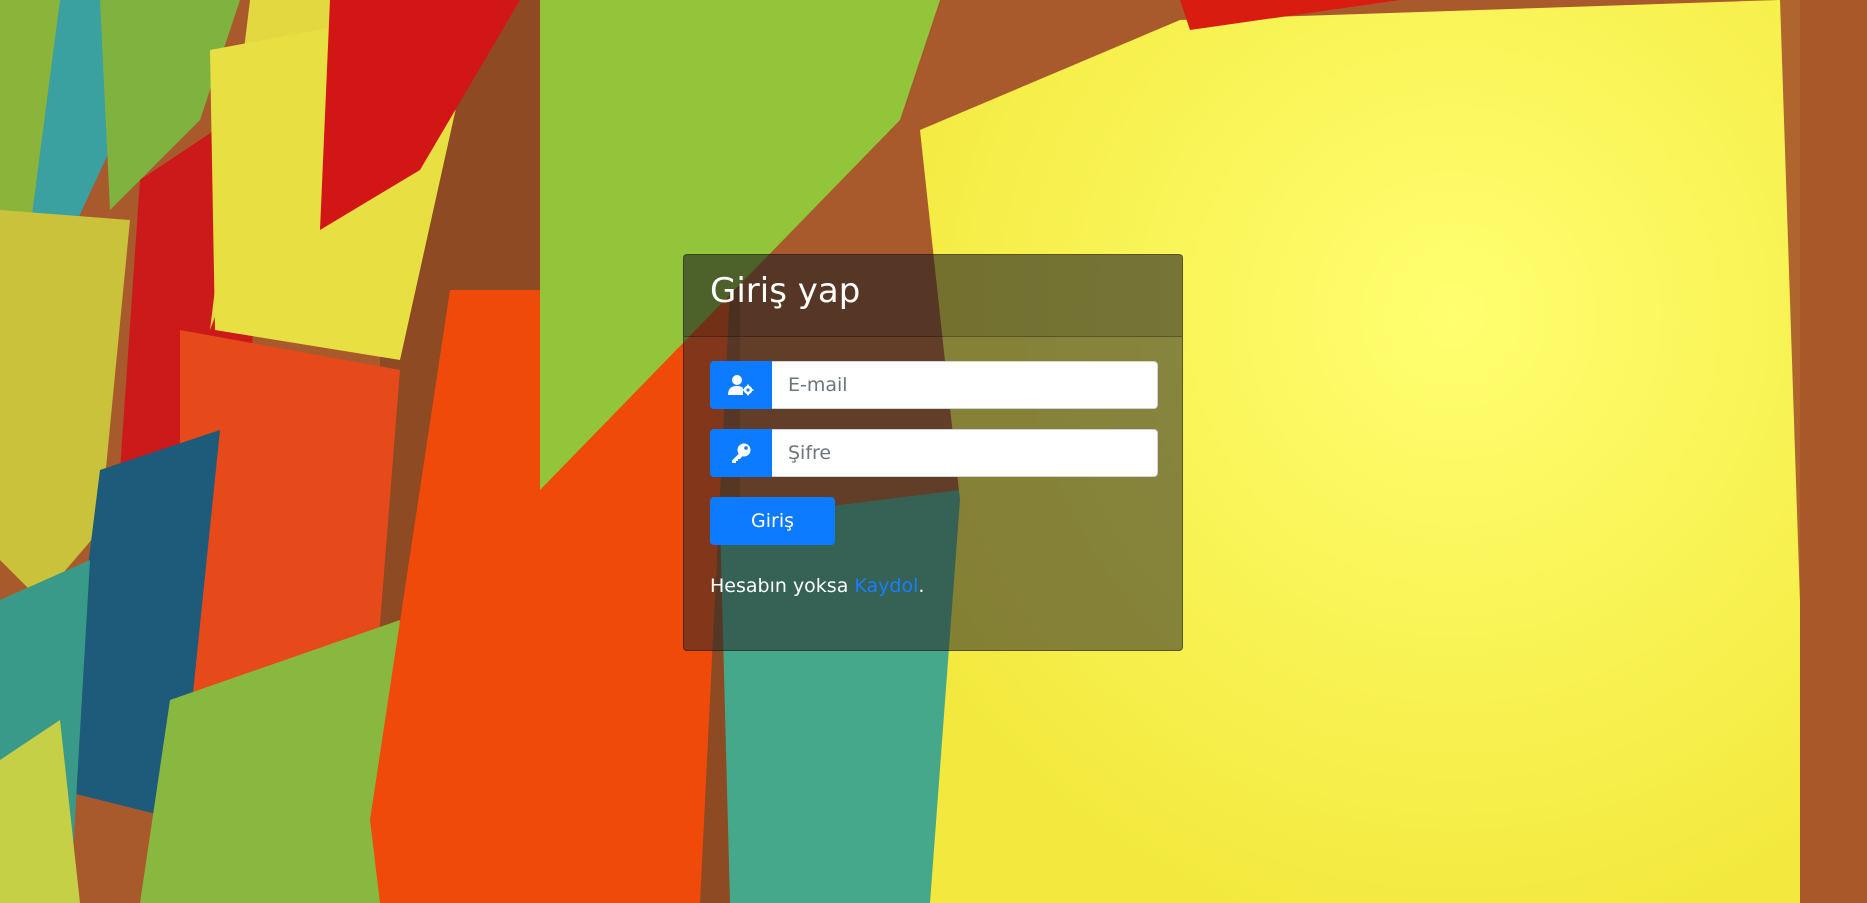 The width and height of the screenshot is (1867, 903). I want to click on password-input, so click(965, 453).